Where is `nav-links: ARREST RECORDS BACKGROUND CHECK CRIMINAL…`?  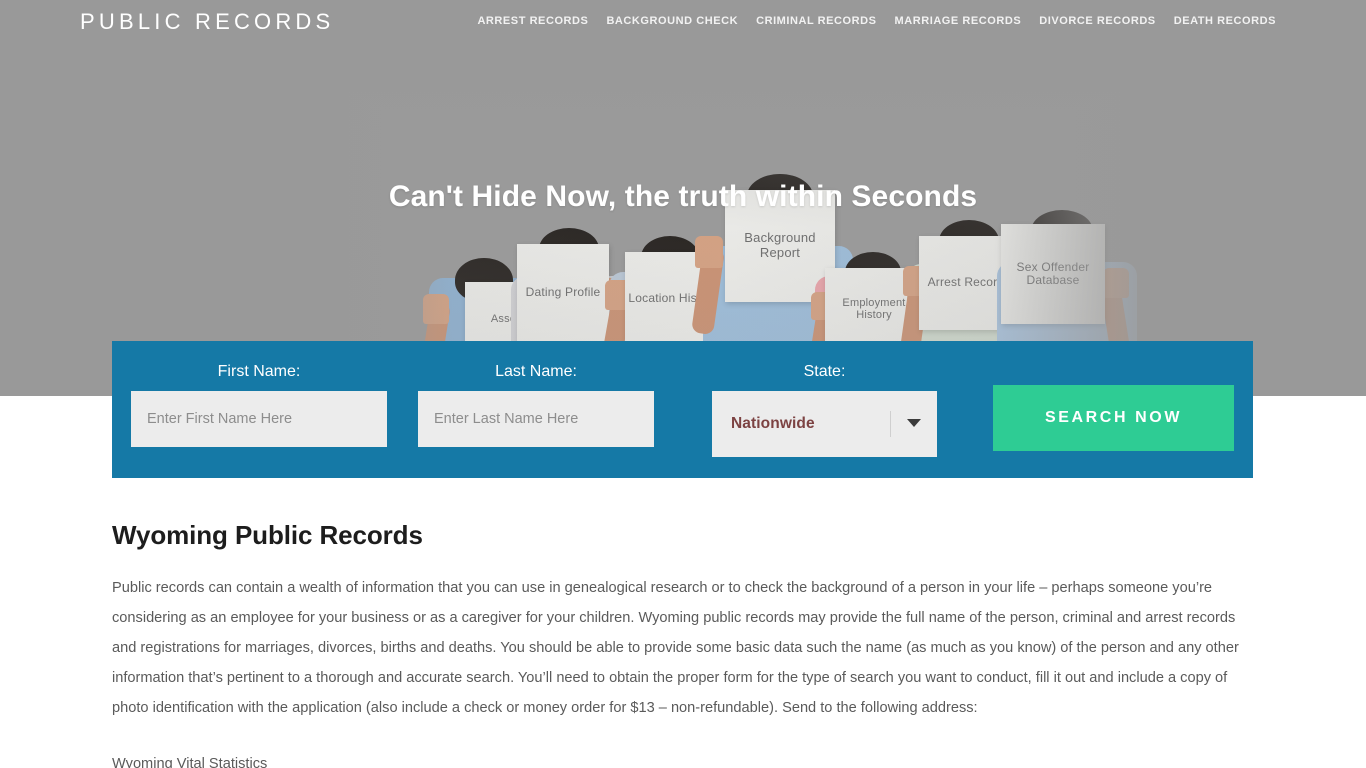 nav-links: ARREST RECORDS BACKGROUND CHECK CRIMINAL… is located at coordinates (876, 21).